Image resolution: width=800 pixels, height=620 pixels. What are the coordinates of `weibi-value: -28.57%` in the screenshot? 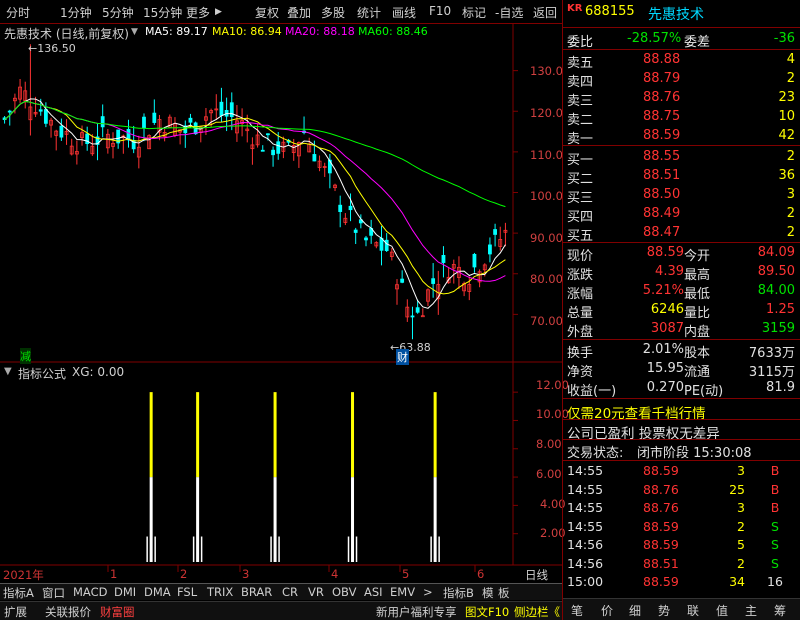 It's located at (654, 38).